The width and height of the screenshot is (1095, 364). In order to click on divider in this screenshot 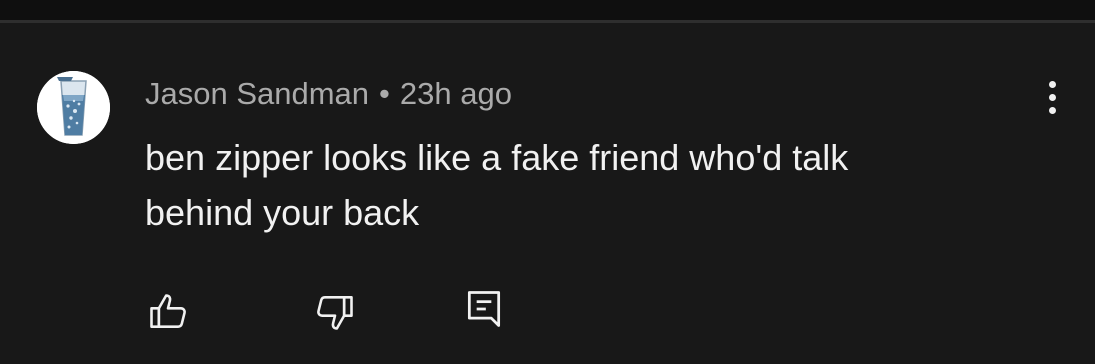, I will do `click(547, 21)`.